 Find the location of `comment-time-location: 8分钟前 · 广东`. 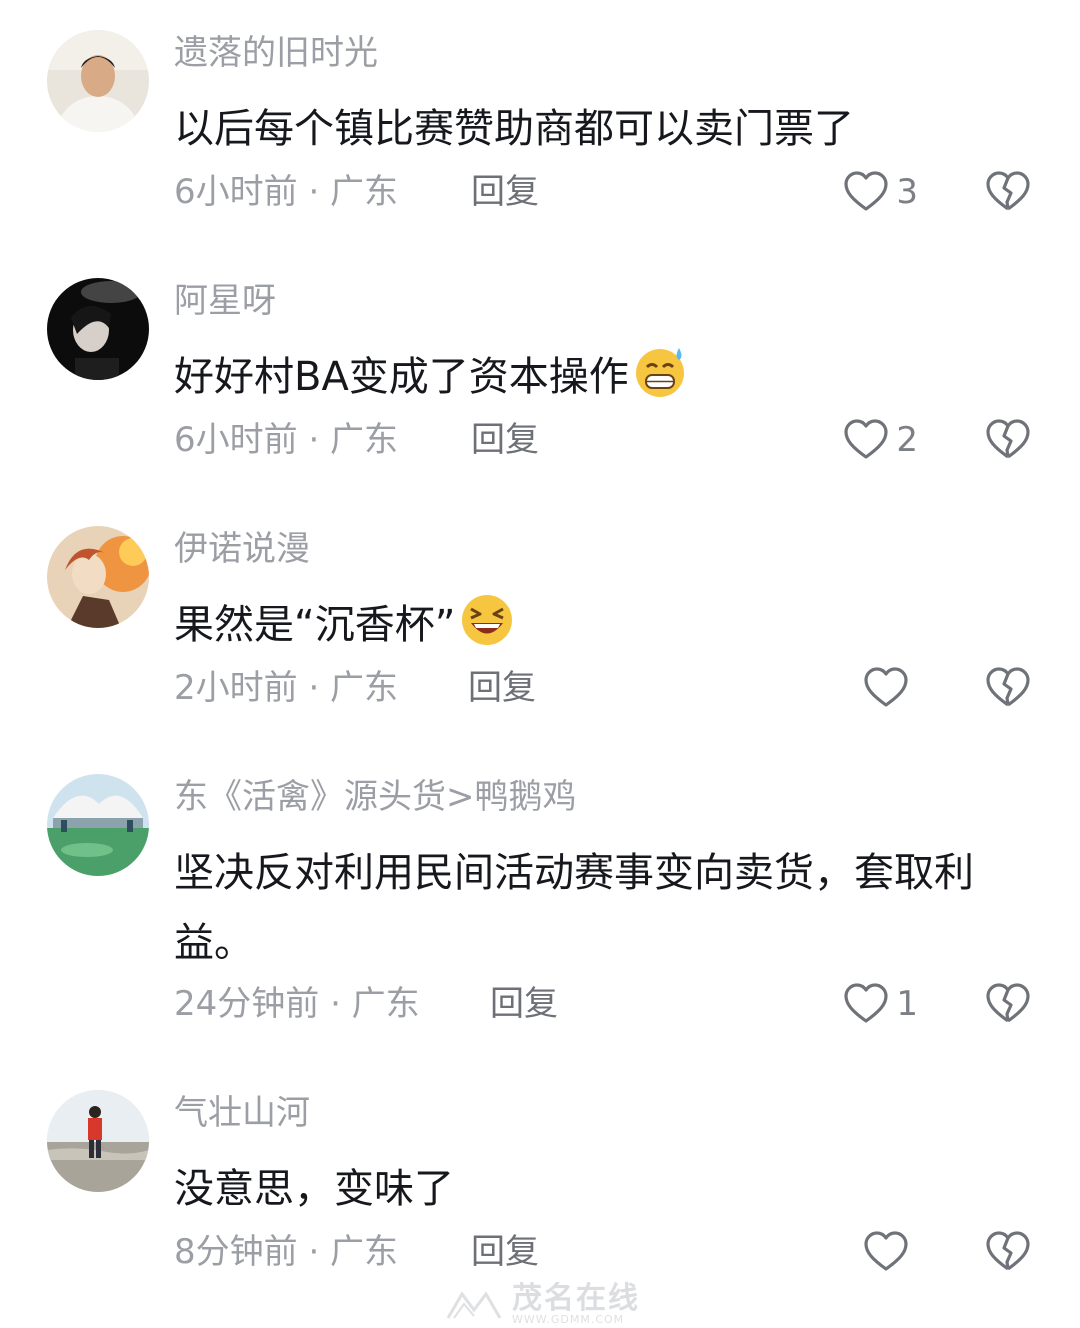

comment-time-location: 8分钟前 · 广东 is located at coordinates (286, 1252).